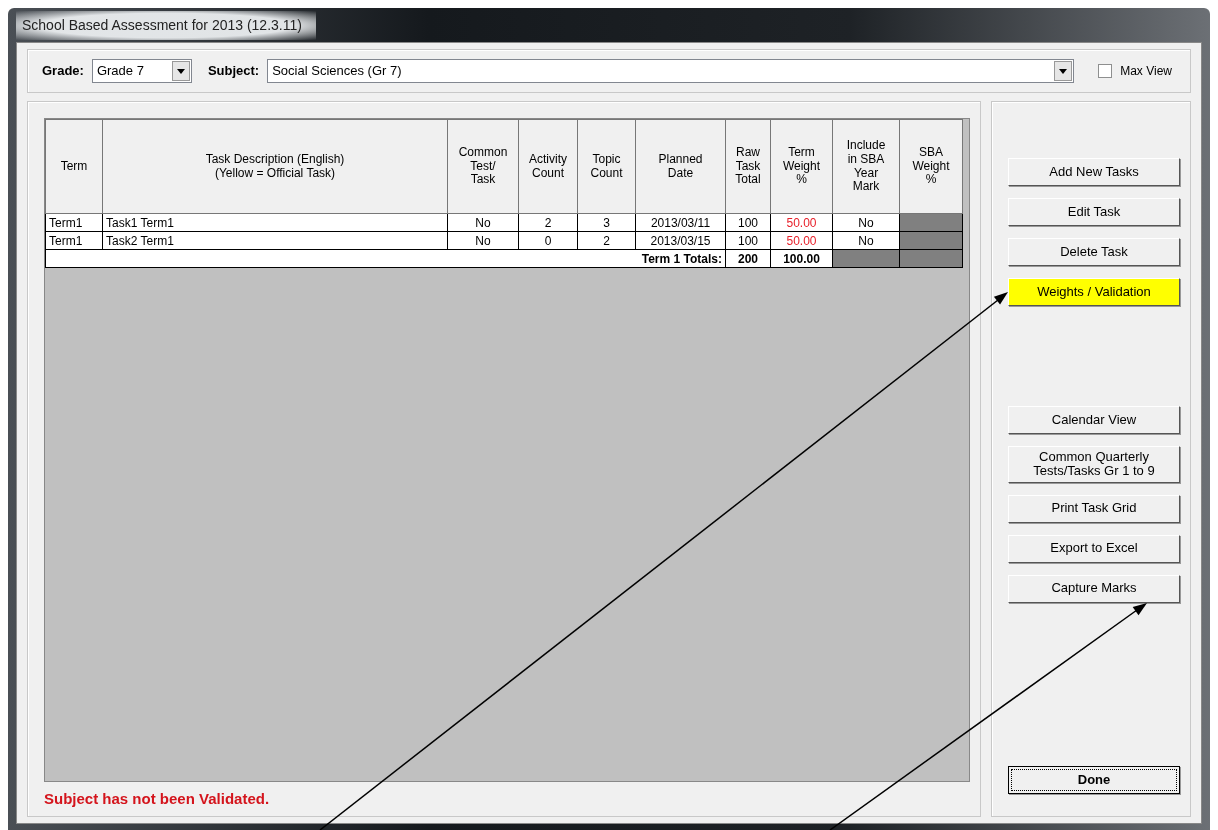  Describe the element at coordinates (1094, 252) in the screenshot. I see `action-button: Delete Task` at that location.